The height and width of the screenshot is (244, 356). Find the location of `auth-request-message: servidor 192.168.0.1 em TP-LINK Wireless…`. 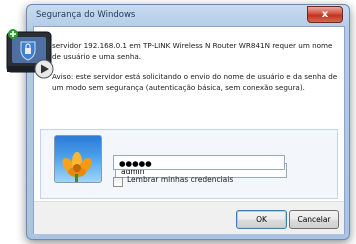

auth-request-message: servidor 192.168.0.1 em TP-LINK Wireless… is located at coordinates (192, 51).